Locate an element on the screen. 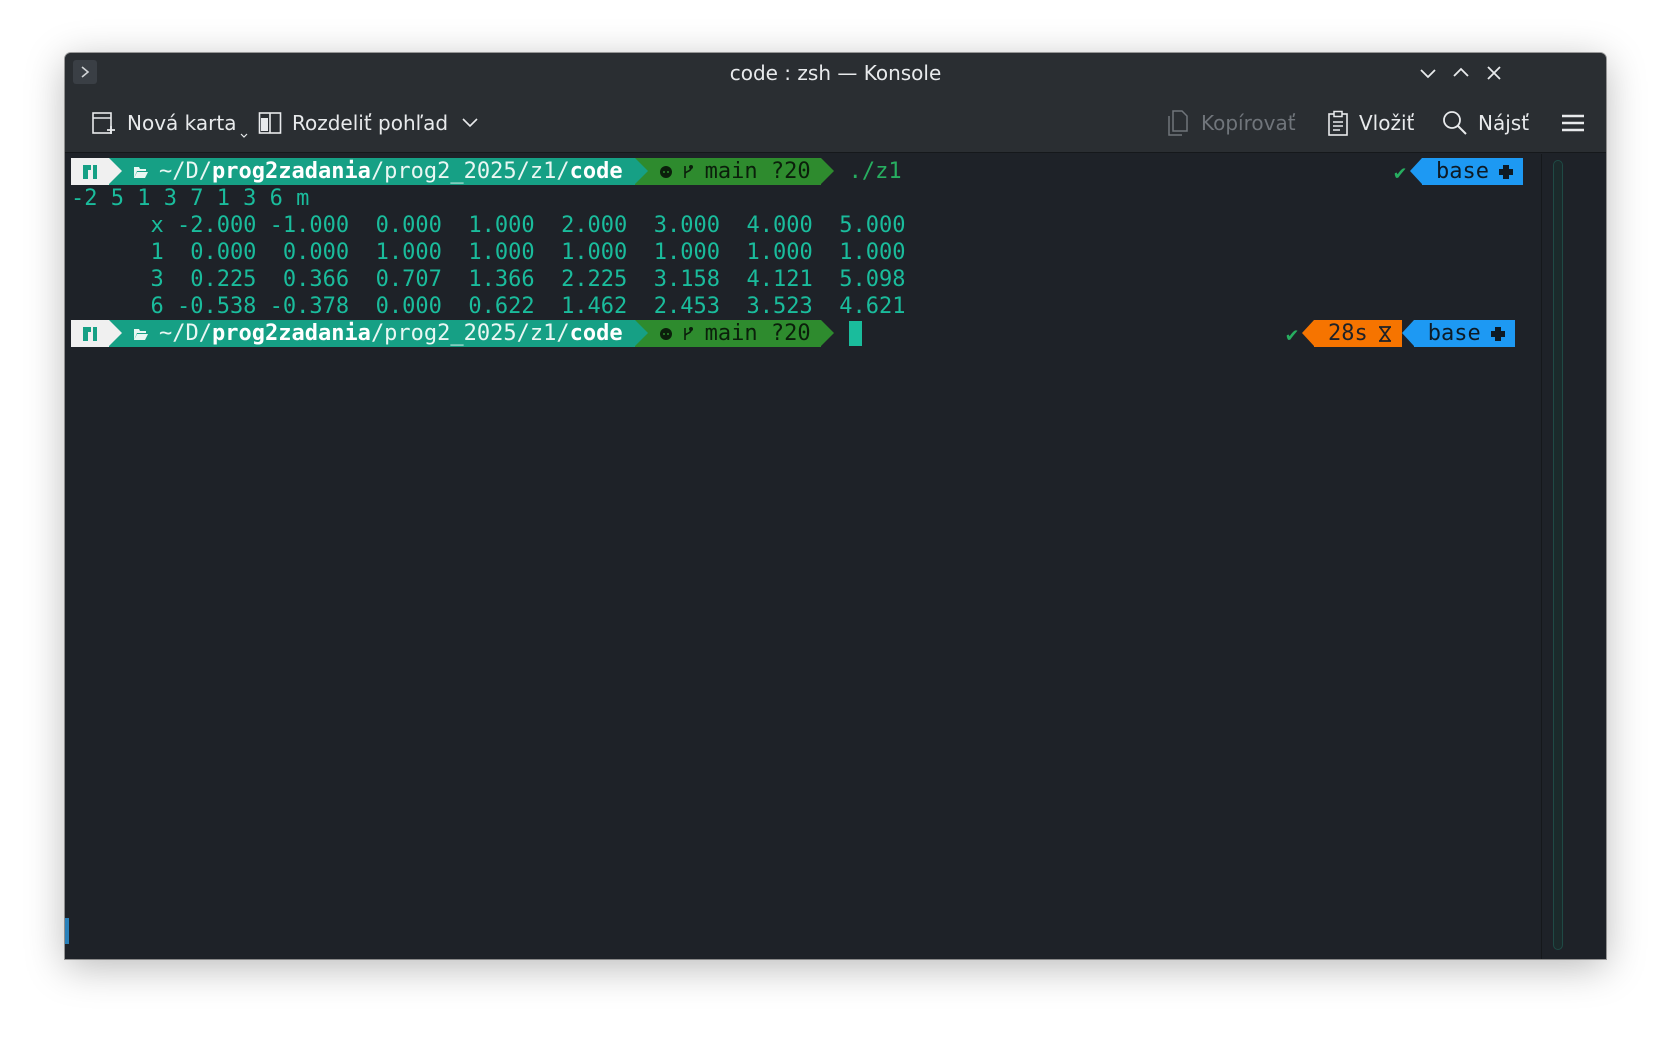 The width and height of the screenshot is (1671, 1037). right-prompt-2: ✔ 28s base is located at coordinates (1400, 333).